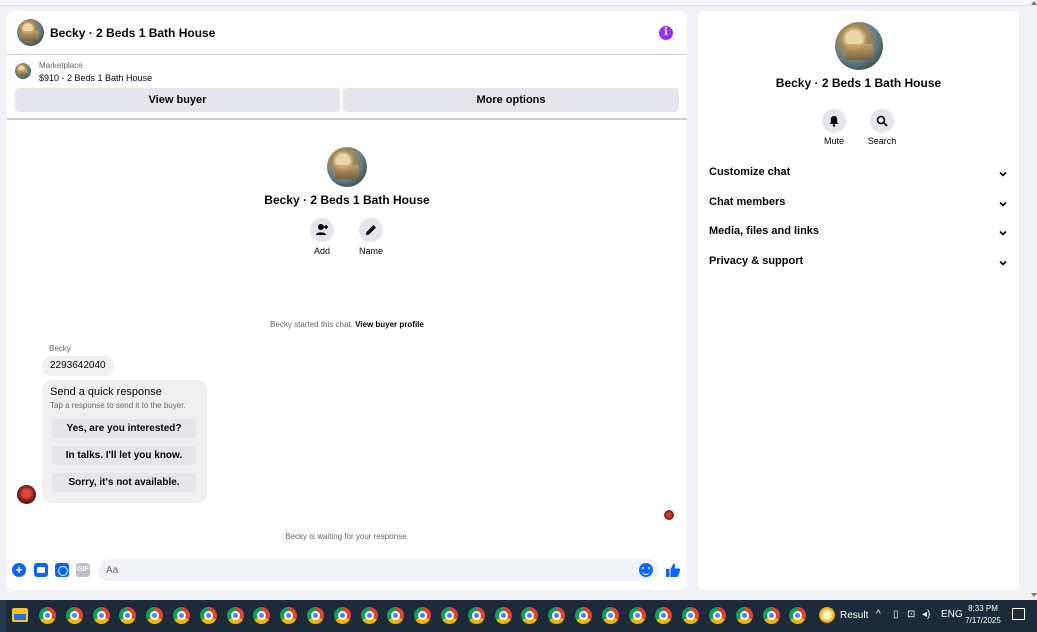 The width and height of the screenshot is (1037, 632). What do you see at coordinates (859, 46) in the screenshot?
I see `info-avatar` at bounding box center [859, 46].